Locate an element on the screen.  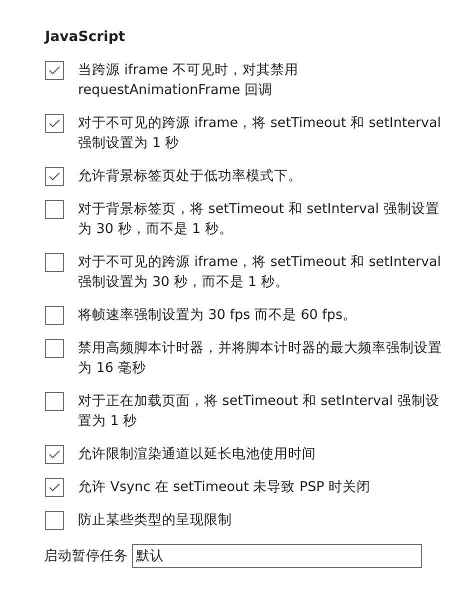
option-label: 对于背景标签页，将 setTimeout 和 setInterval 强制设置为 30 秒，而不是 1 秒。 is located at coordinates (259, 219).